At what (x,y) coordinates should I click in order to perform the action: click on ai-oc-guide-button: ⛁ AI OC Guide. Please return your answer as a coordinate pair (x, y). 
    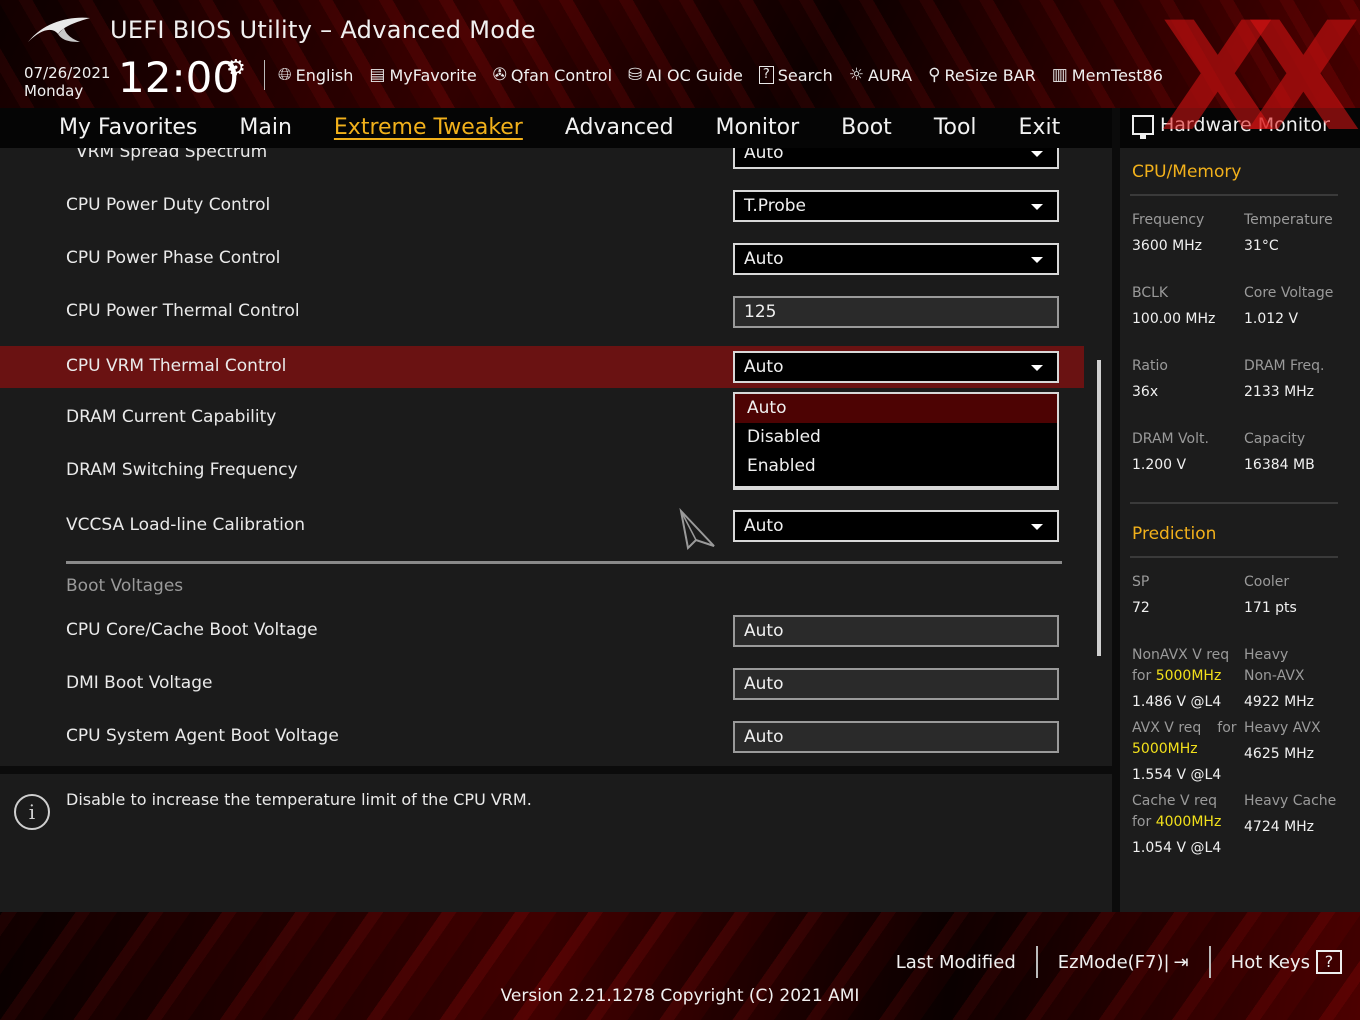
    Looking at the image, I should click on (685, 75).